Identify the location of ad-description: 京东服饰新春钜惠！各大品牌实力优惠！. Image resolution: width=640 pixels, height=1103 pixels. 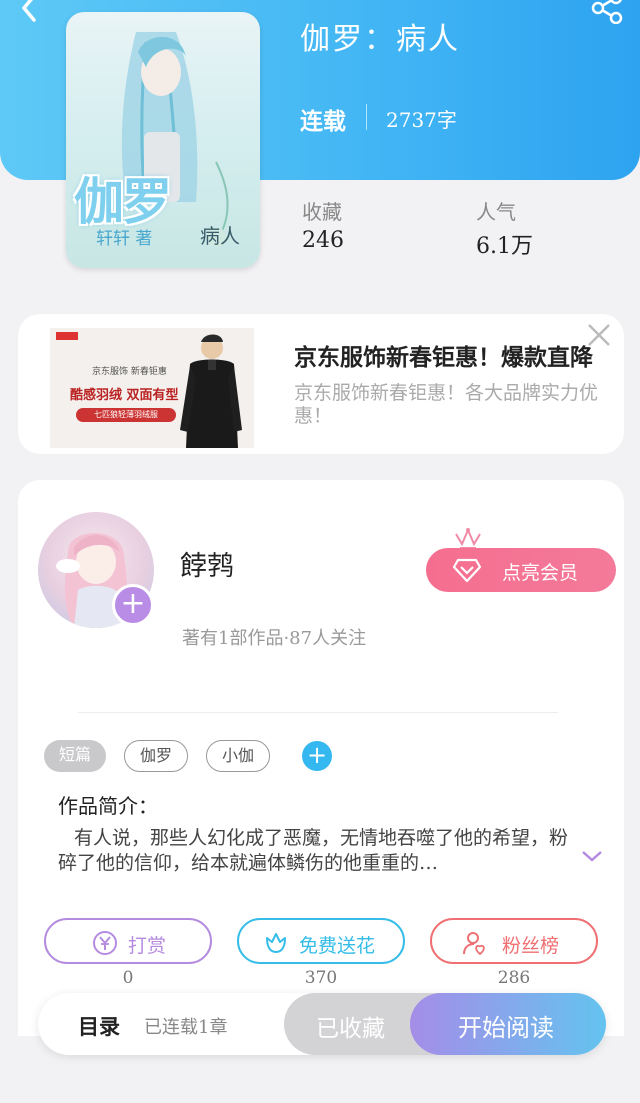
(459, 405).